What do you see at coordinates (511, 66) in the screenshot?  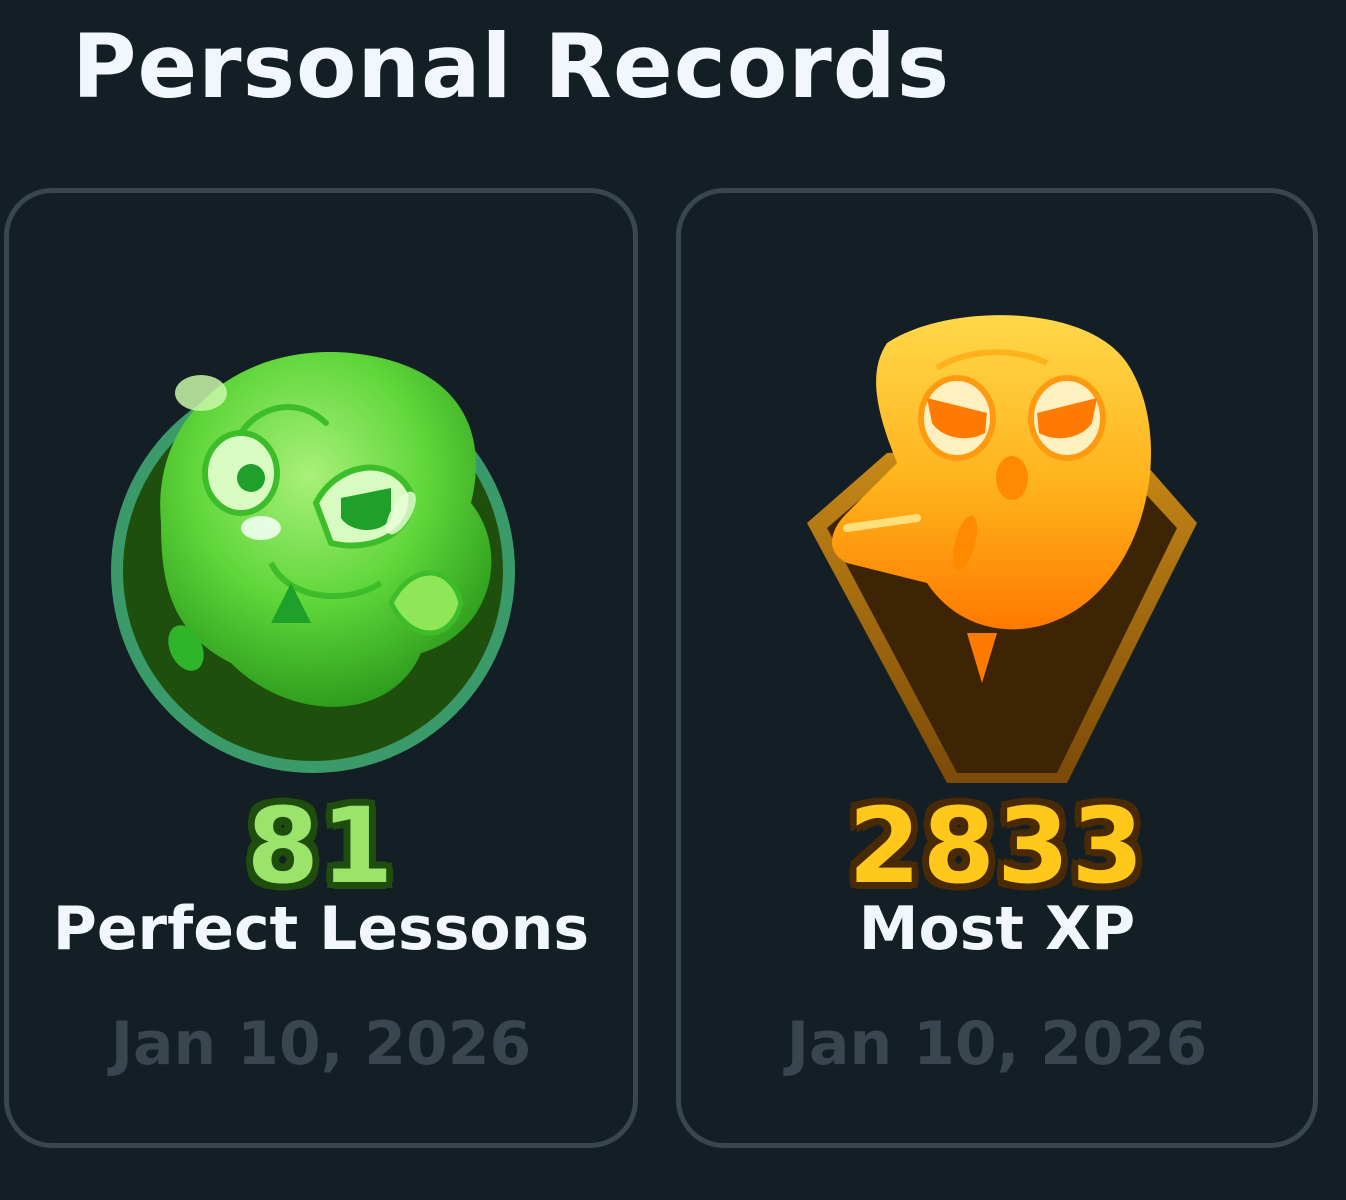 I see `page-title: Personal Records` at bounding box center [511, 66].